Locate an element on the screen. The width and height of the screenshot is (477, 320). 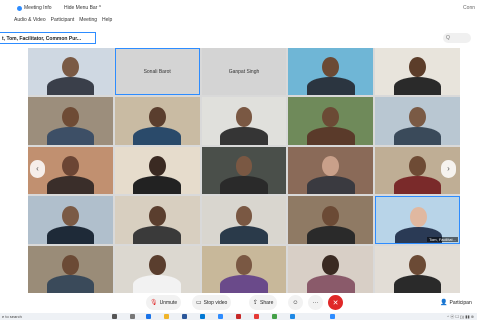
folder-icon is located at coordinates (166, 316).